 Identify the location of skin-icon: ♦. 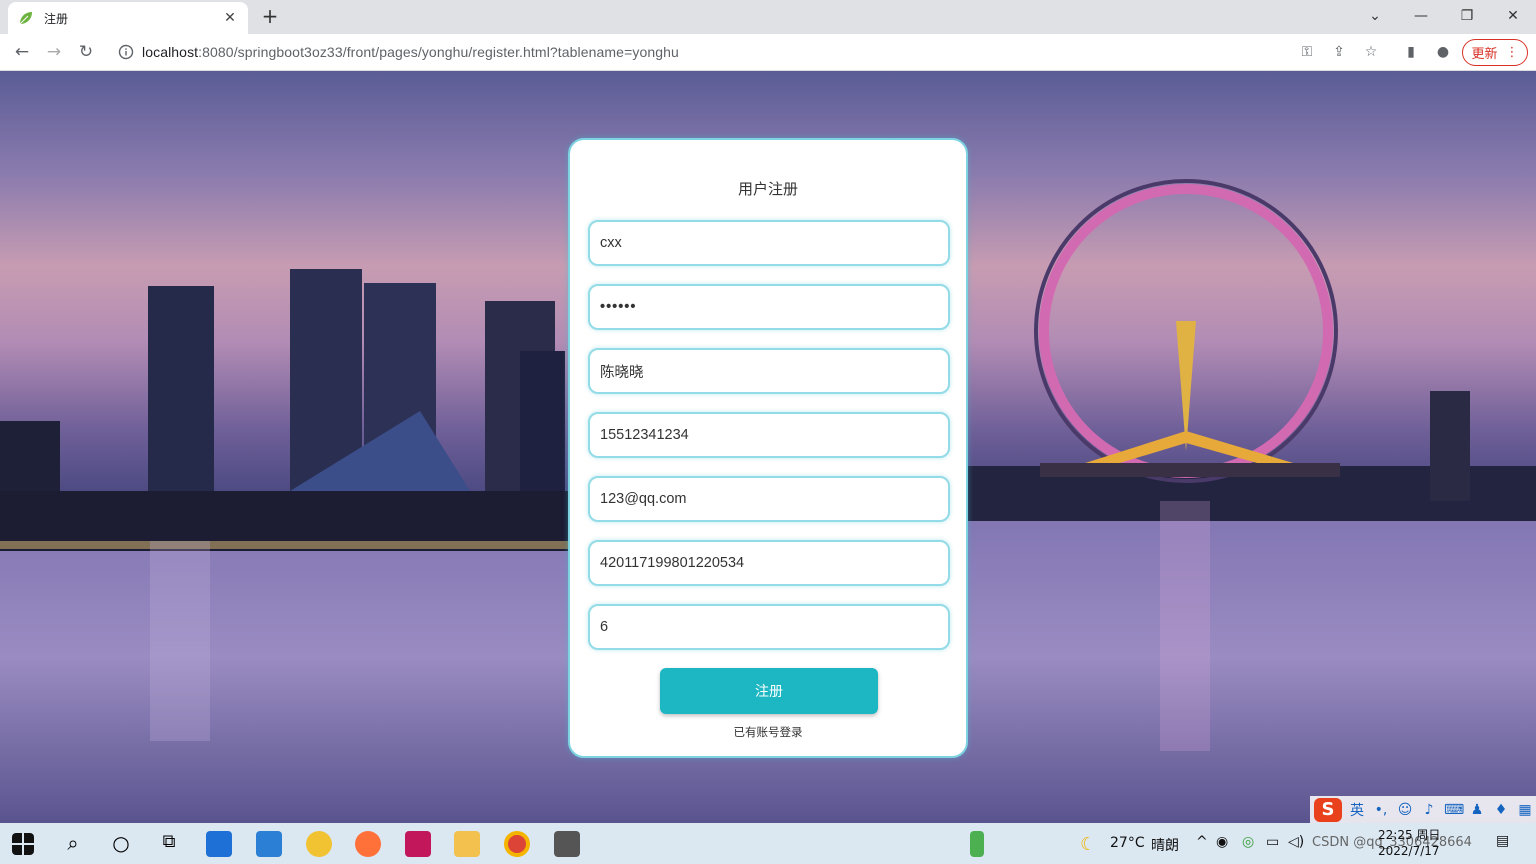
(1501, 810).